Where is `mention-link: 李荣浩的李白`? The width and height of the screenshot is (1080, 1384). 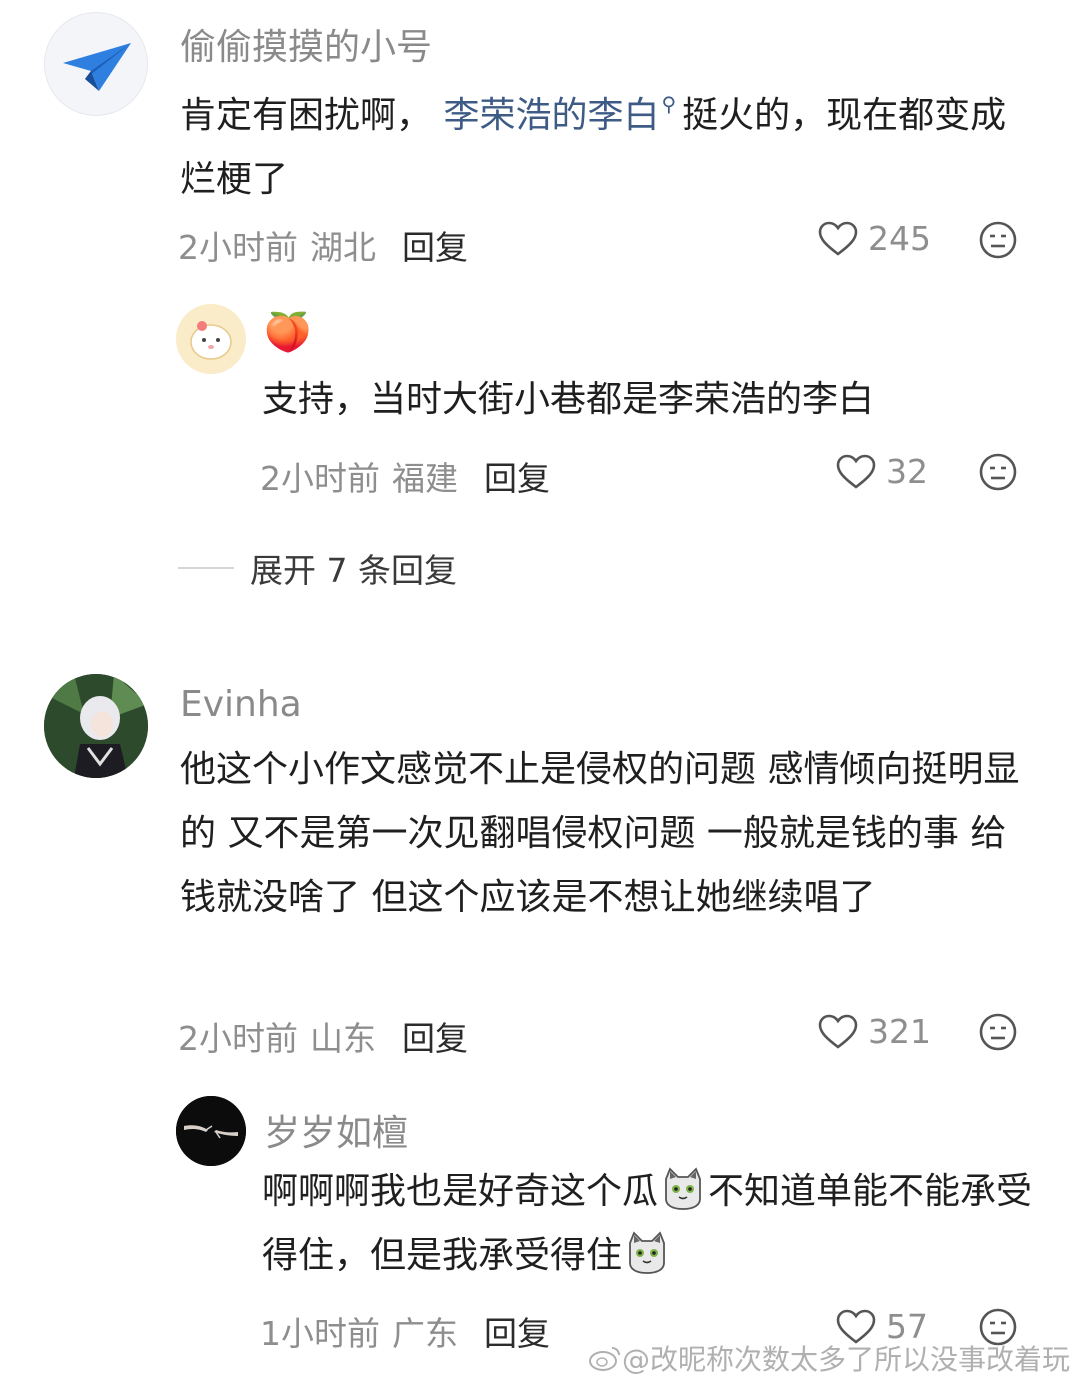 mention-link: 李荣浩的李白 is located at coordinates (551, 115).